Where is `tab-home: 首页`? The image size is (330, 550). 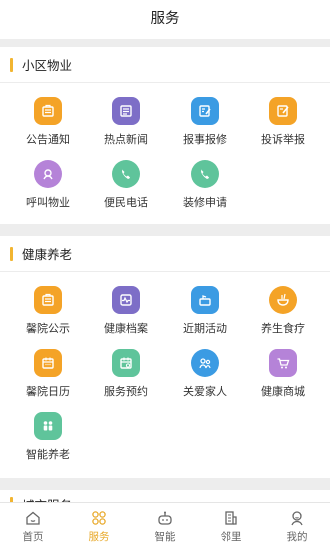 tab-home: 首页 is located at coordinates (33, 526).